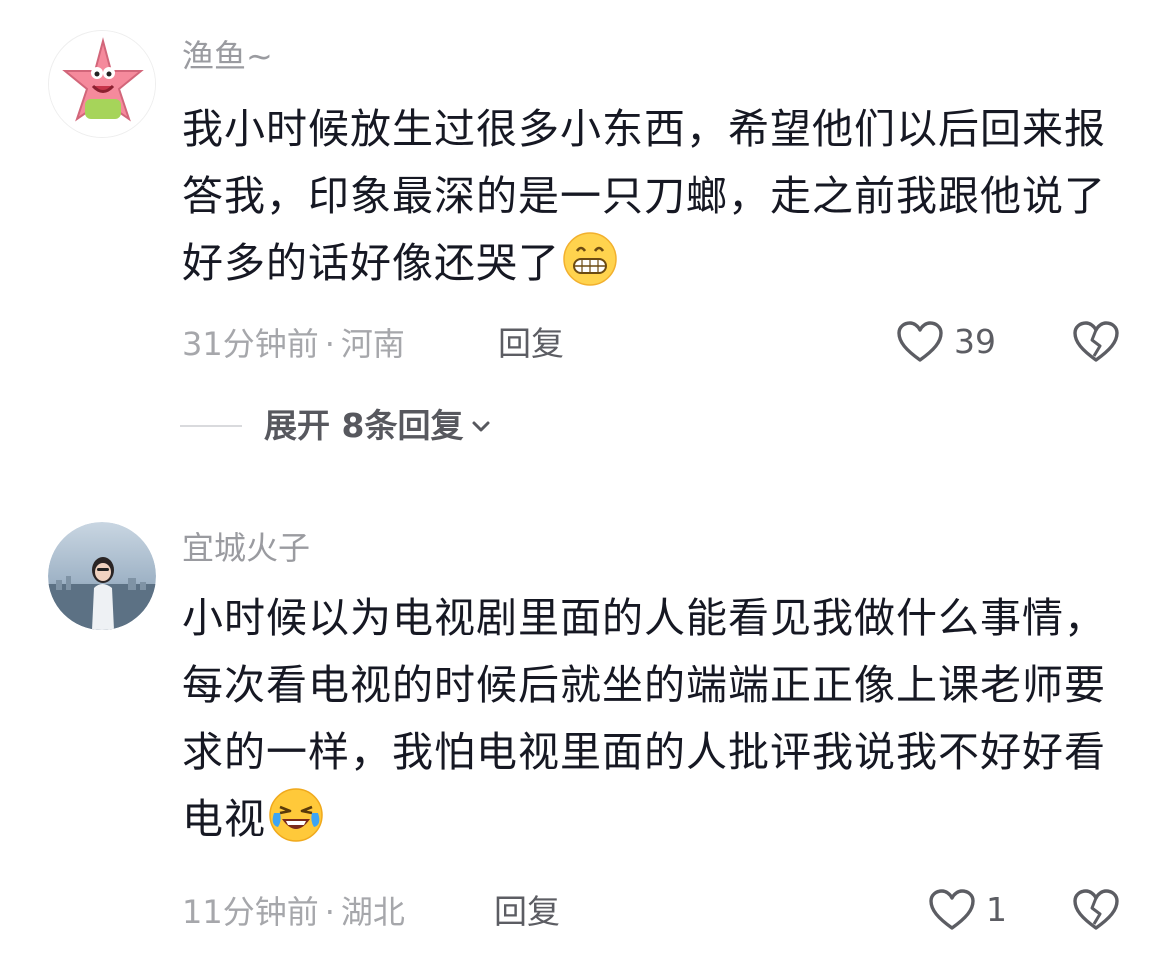  Describe the element at coordinates (246, 548) in the screenshot. I see `username: 宜城火子` at that location.